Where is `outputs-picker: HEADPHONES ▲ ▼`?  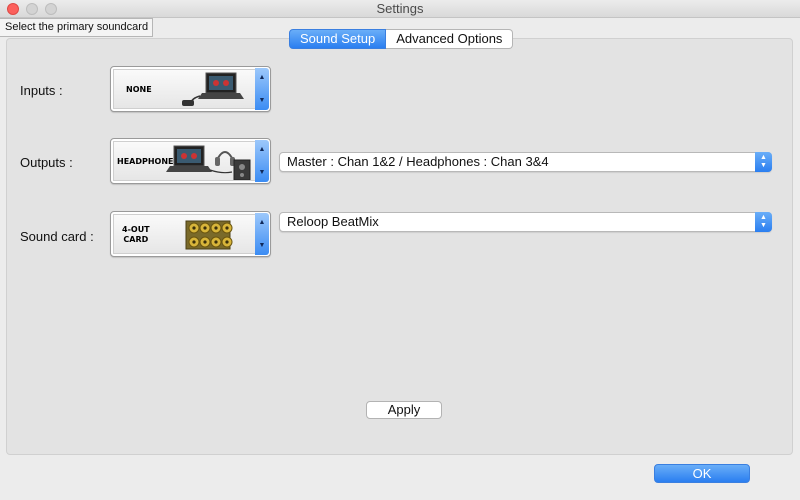
outputs-picker: HEADPHONES ▲ ▼ is located at coordinates (190, 161).